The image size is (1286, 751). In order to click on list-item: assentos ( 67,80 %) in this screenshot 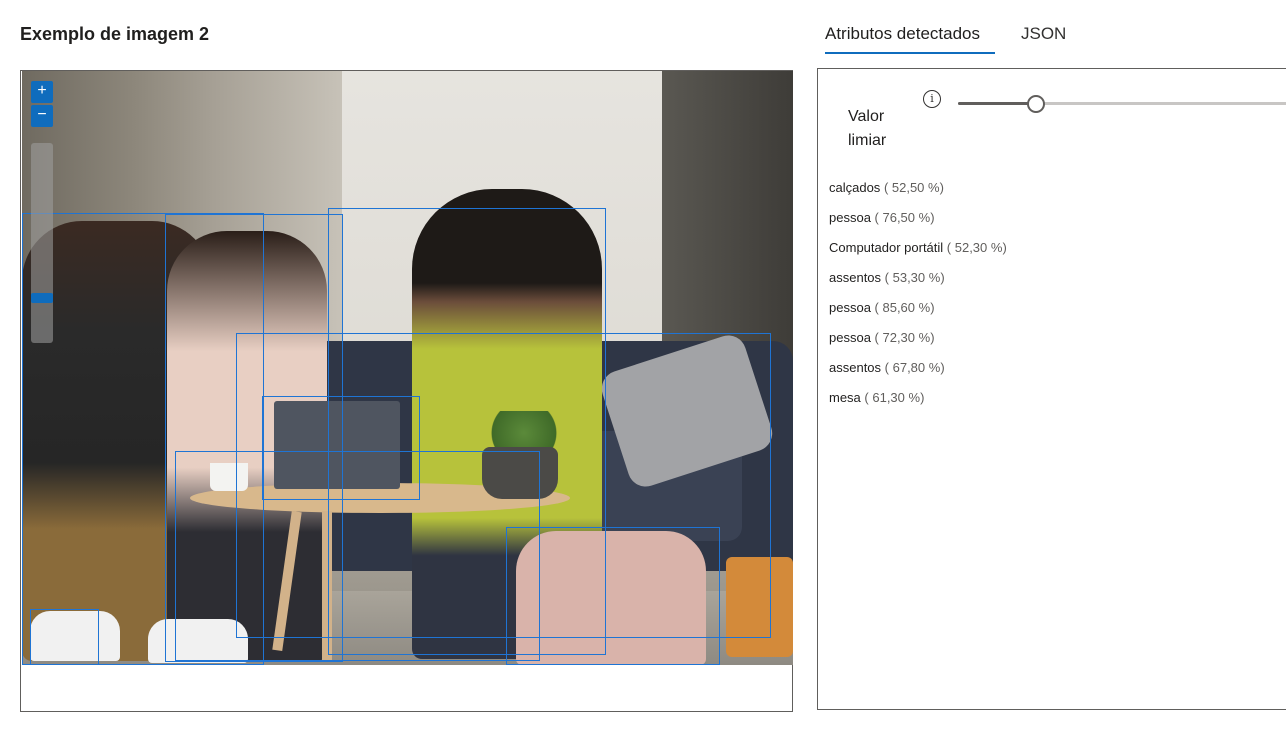, I will do `click(918, 374)`.